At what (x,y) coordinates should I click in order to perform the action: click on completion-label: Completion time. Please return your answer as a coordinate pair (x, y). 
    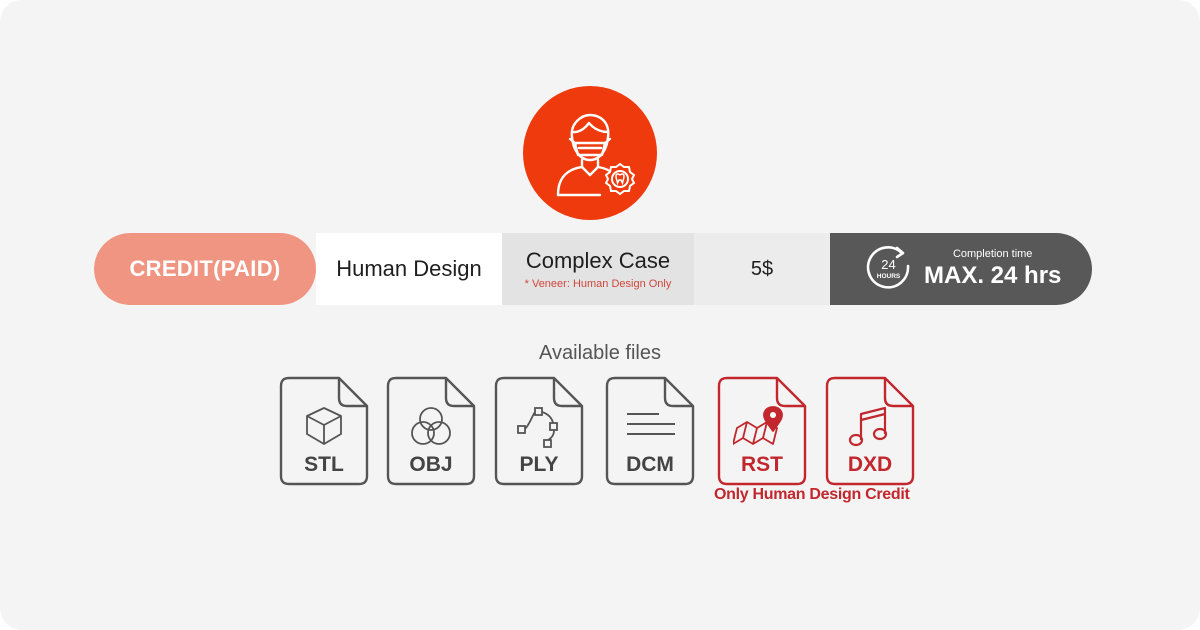
    Looking at the image, I should click on (992, 254).